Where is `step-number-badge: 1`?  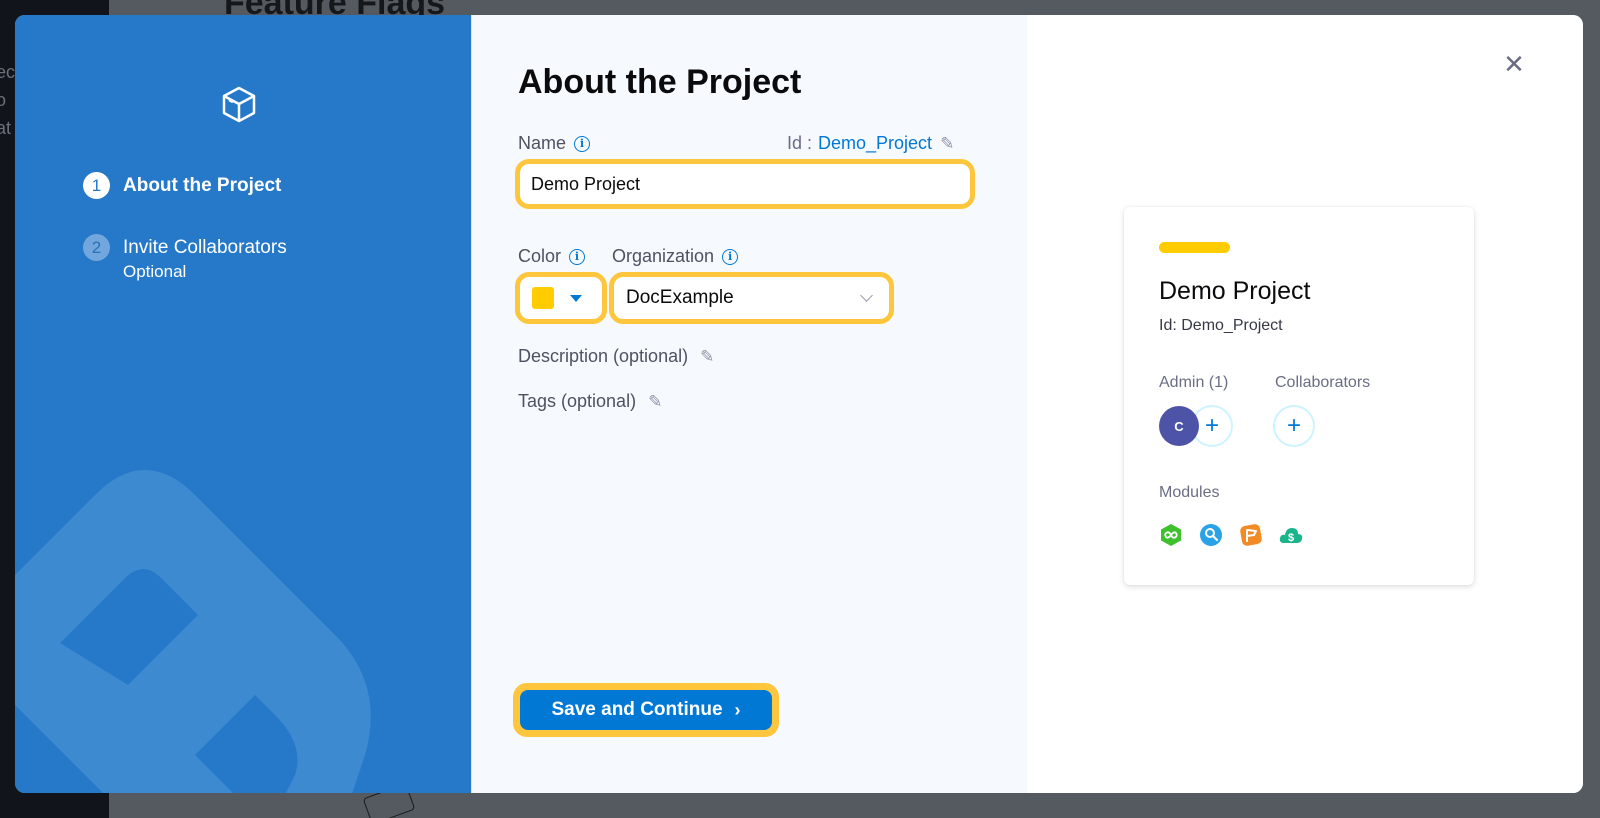 step-number-badge: 1 is located at coordinates (96, 185).